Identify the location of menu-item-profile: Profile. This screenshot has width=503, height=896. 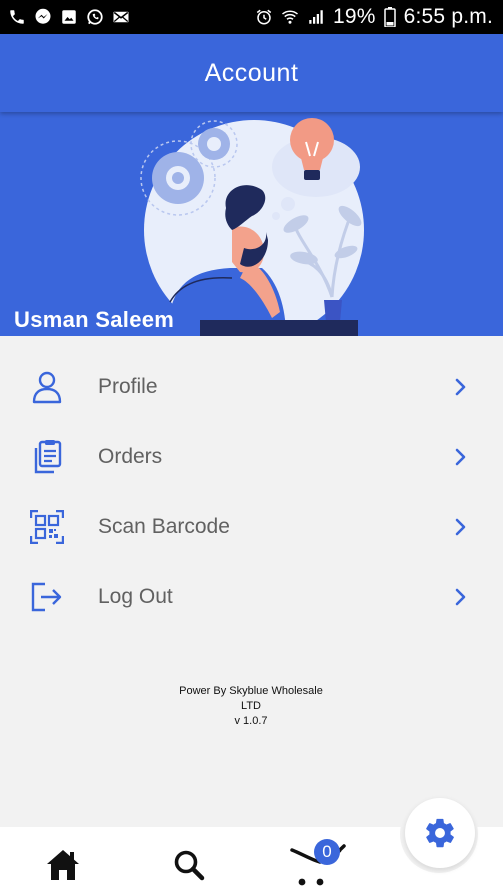
(251, 387).